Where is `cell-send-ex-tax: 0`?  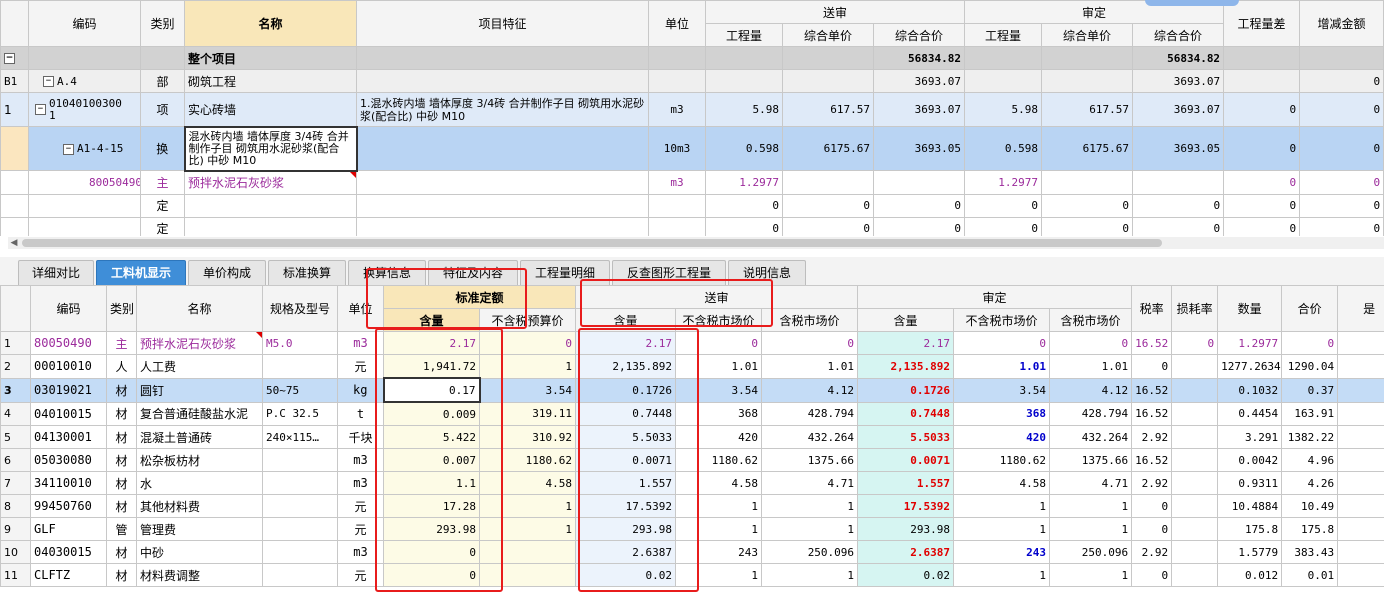 cell-send-ex-tax: 0 is located at coordinates (719, 343).